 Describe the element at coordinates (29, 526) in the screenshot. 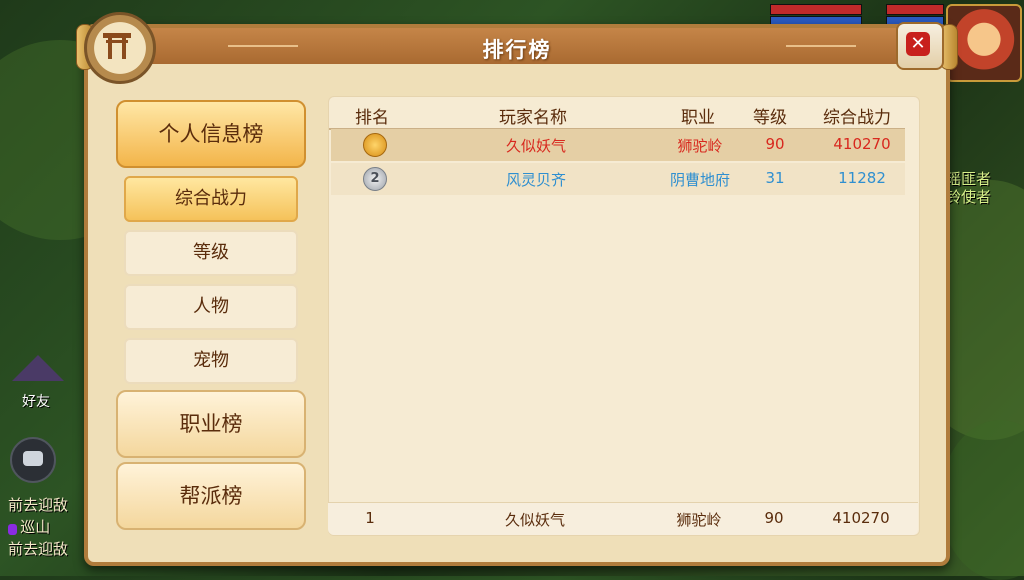

I see `chat-line: 巡山` at that location.